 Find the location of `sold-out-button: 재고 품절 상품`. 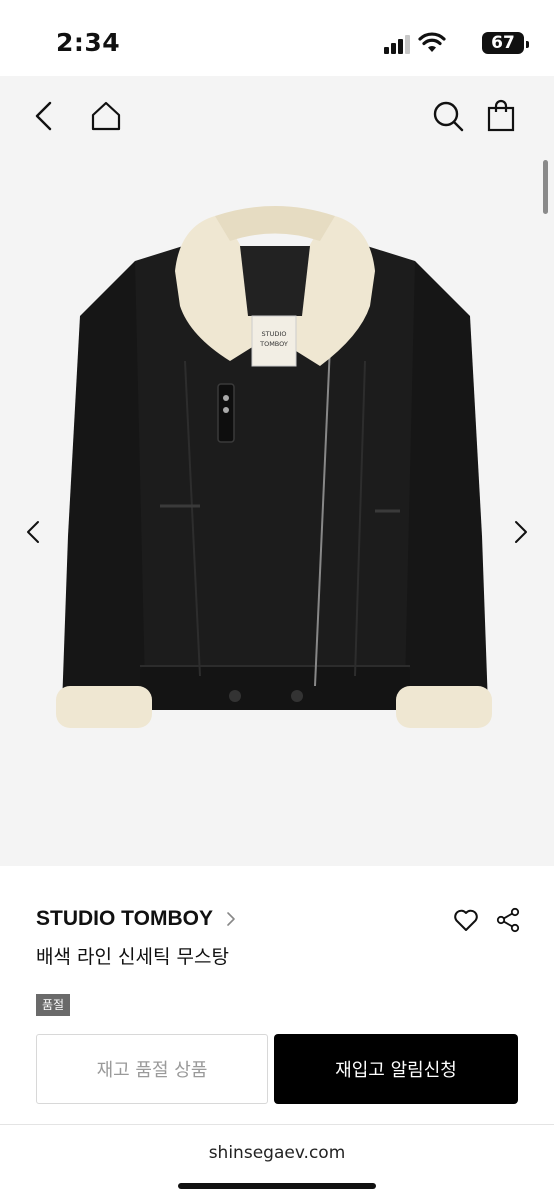

sold-out-button: 재고 품절 상품 is located at coordinates (152, 1069).